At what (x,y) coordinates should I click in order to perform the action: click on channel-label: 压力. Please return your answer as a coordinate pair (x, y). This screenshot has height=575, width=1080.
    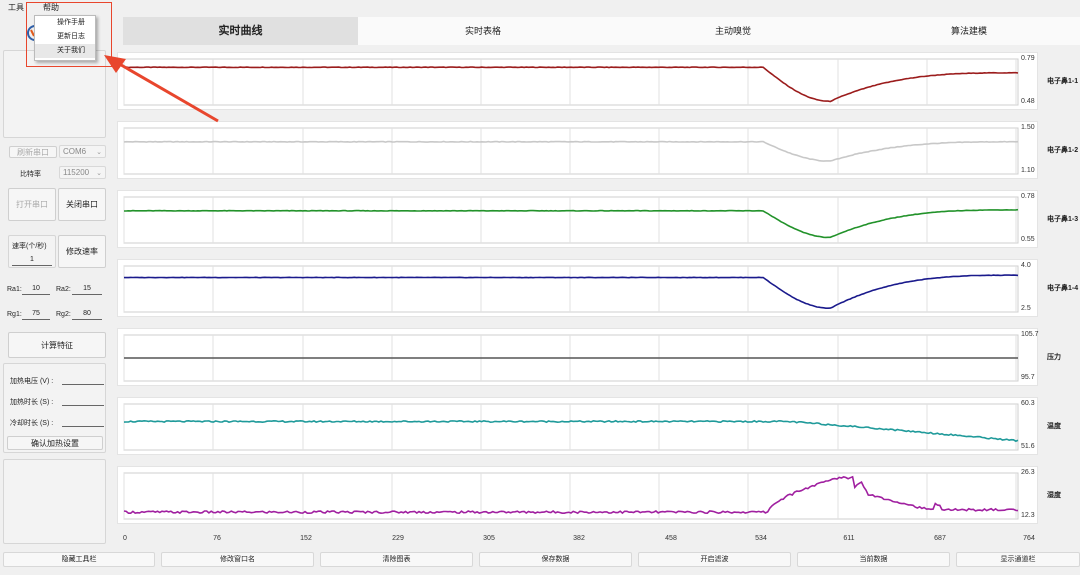
    Looking at the image, I should click on (1054, 357).